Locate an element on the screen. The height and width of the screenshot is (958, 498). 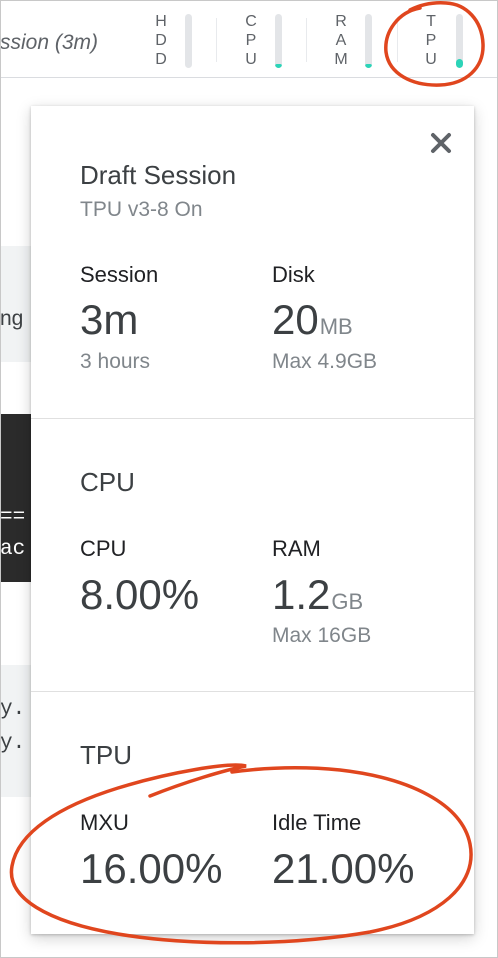
close-icon is located at coordinates (441, 143).